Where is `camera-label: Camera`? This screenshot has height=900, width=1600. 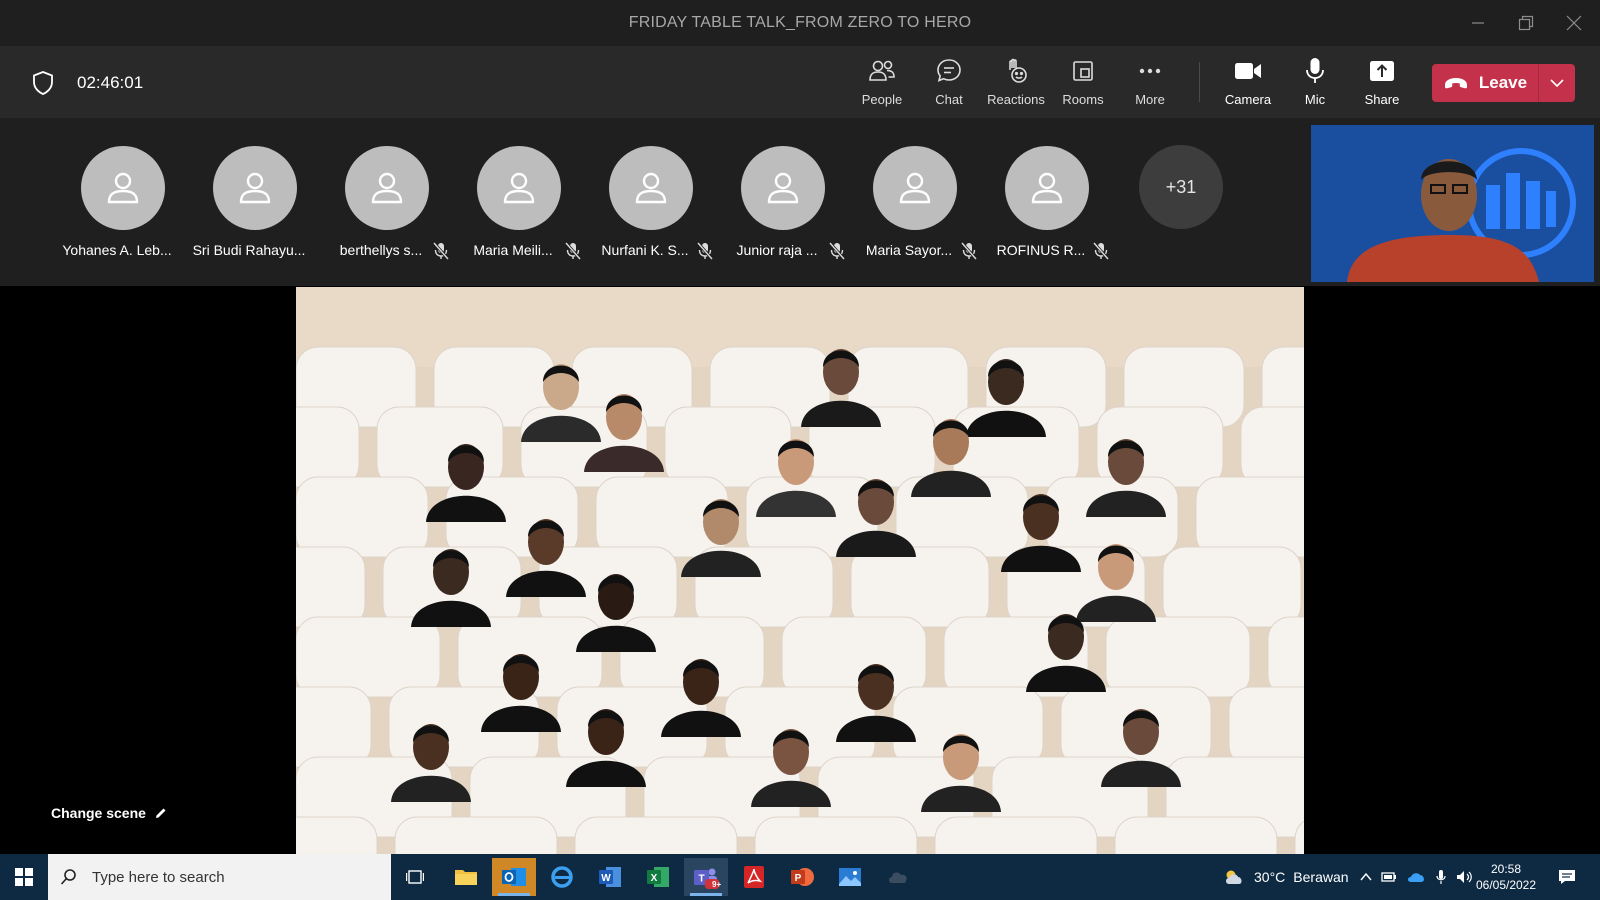
camera-label: Camera is located at coordinates (1248, 99).